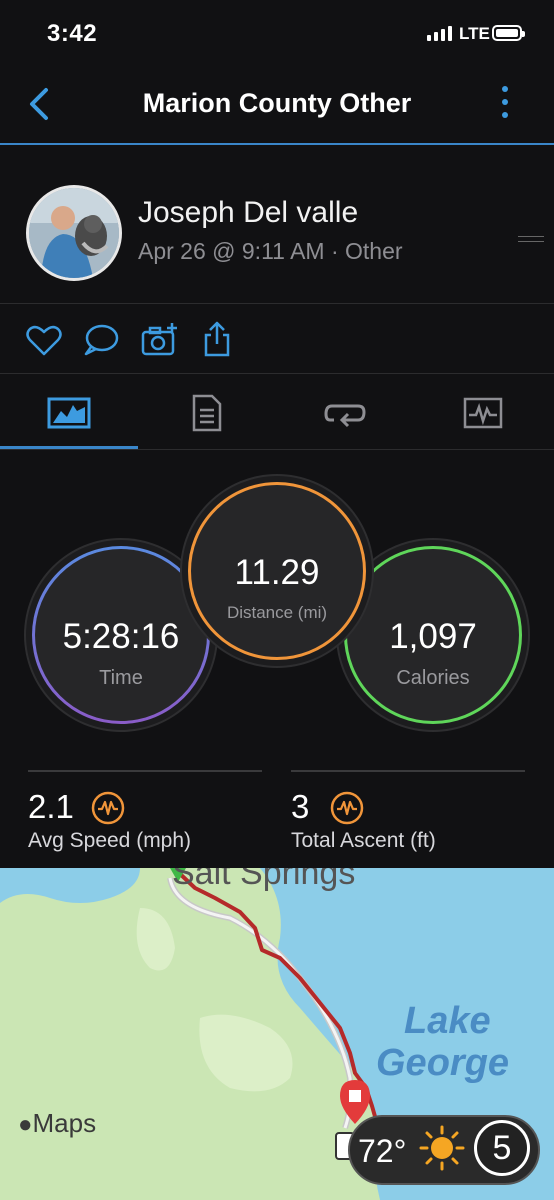 The image size is (554, 1200). I want to click on time-value: 5:28:16, so click(121, 636).